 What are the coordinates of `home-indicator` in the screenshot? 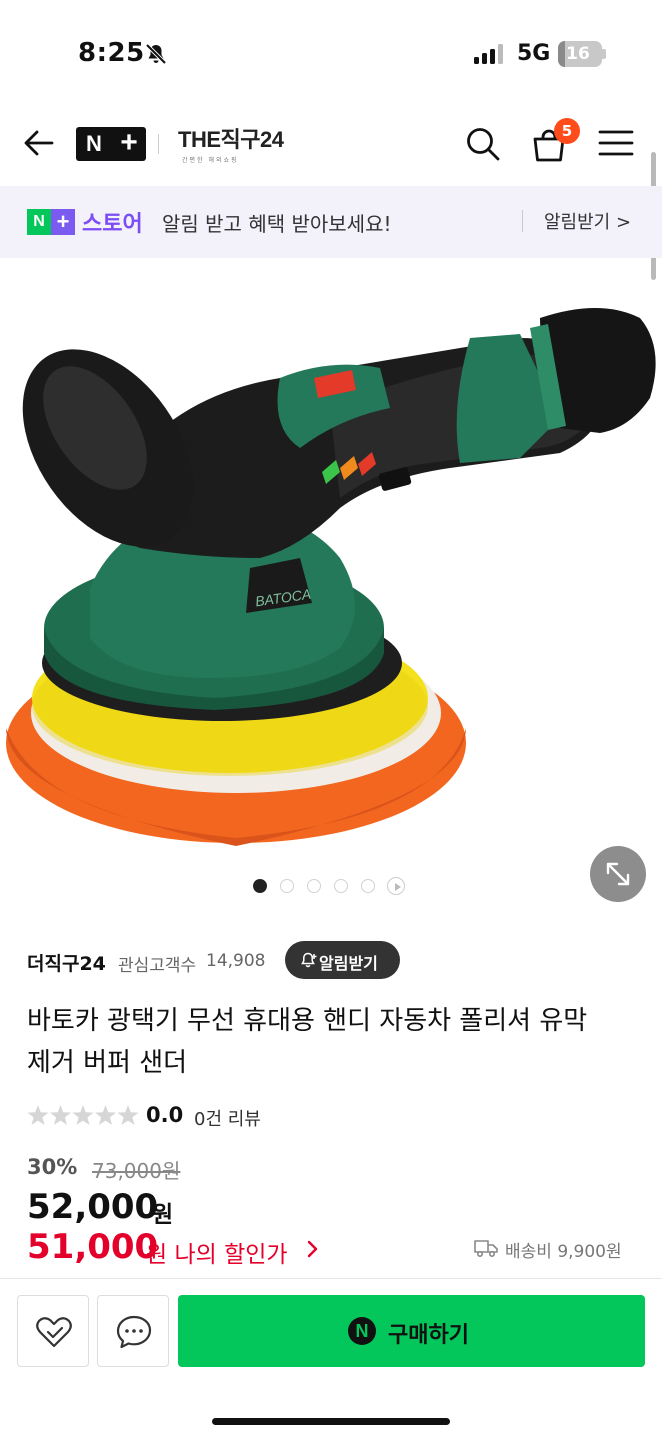 It's located at (331, 1421).